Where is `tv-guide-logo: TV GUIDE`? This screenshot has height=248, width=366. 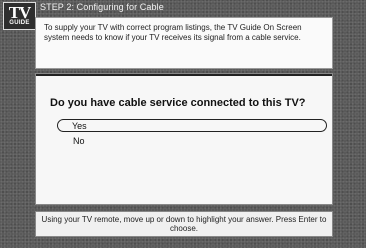 tv-guide-logo: TV GUIDE is located at coordinates (19, 16).